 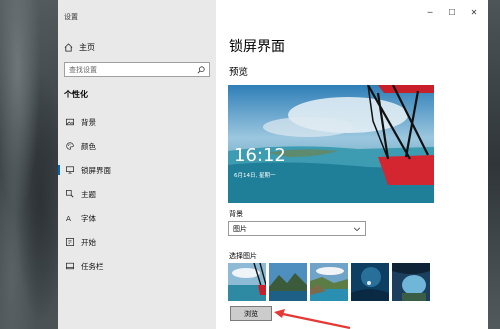 What do you see at coordinates (96, 170) in the screenshot?
I see `sidebar-item-label: 锁屏界面` at bounding box center [96, 170].